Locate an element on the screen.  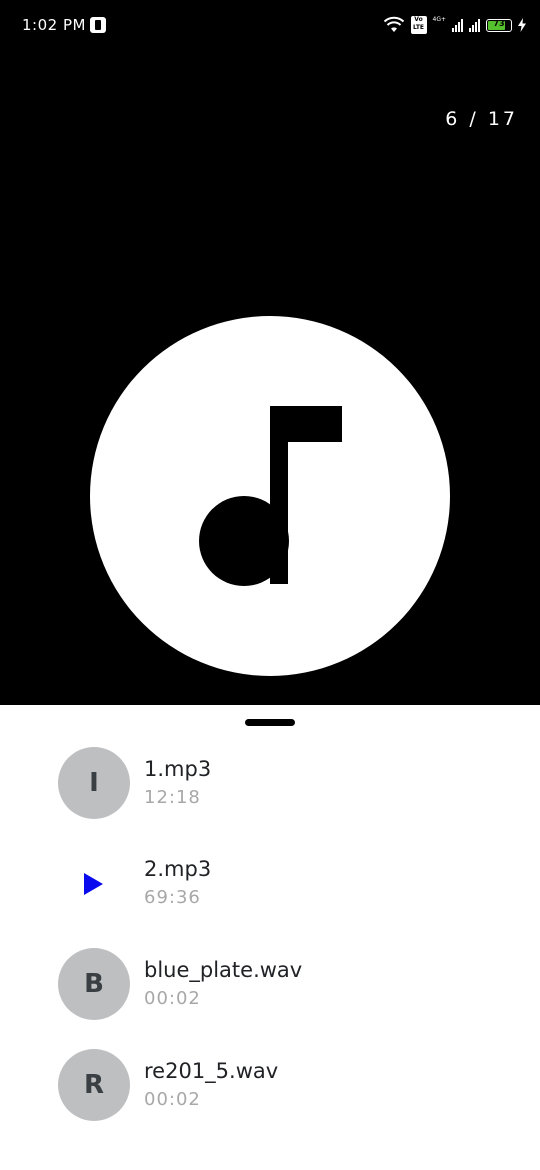
track-title: re201_5.wav is located at coordinates (211, 1071).